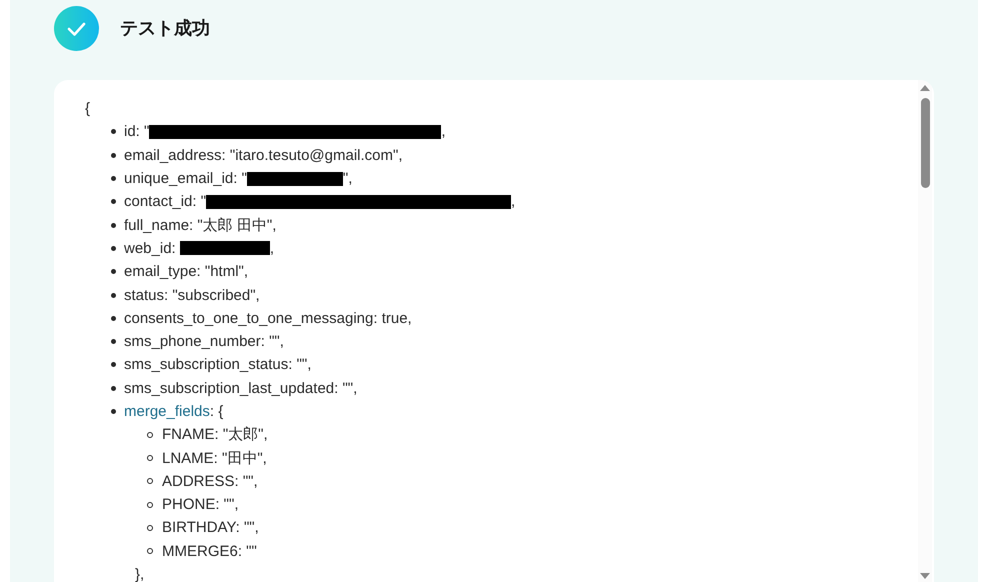 The height and width of the screenshot is (582, 985). I want to click on check-icon, so click(76, 28).